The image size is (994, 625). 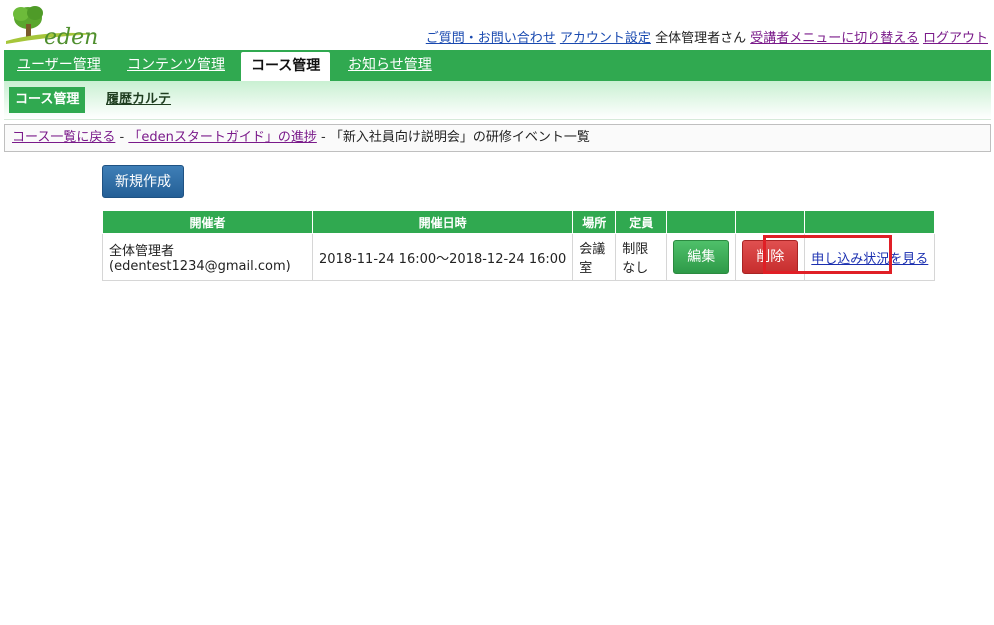 I want to click on breadcrumb-course-progress: 「edenスタートガイド」の進捗, so click(x=222, y=137).